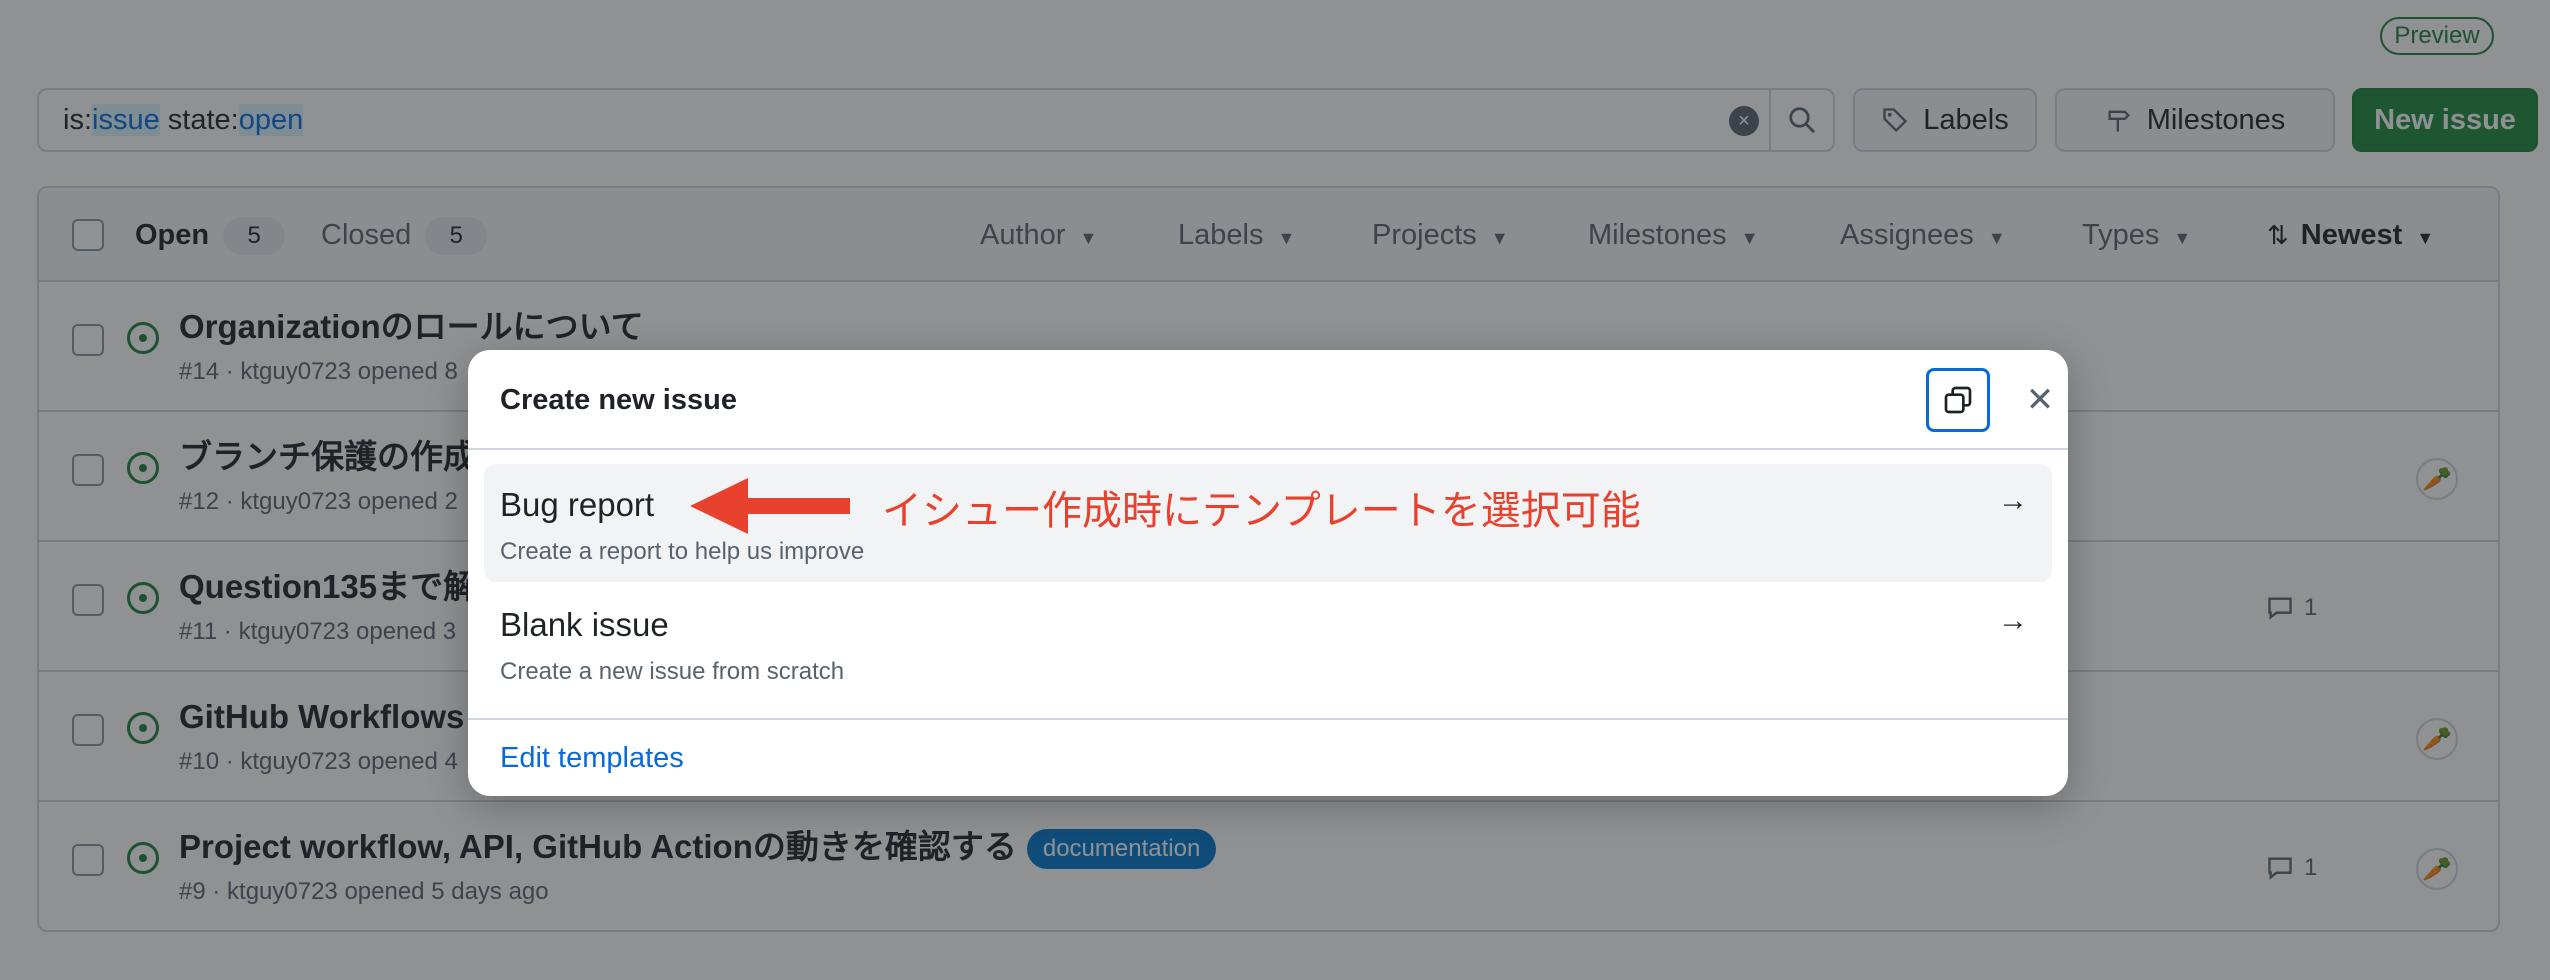 The width and height of the screenshot is (2550, 980). Describe the element at coordinates (682, 551) in the screenshot. I see `template-description: Create a report to help us improve` at that location.